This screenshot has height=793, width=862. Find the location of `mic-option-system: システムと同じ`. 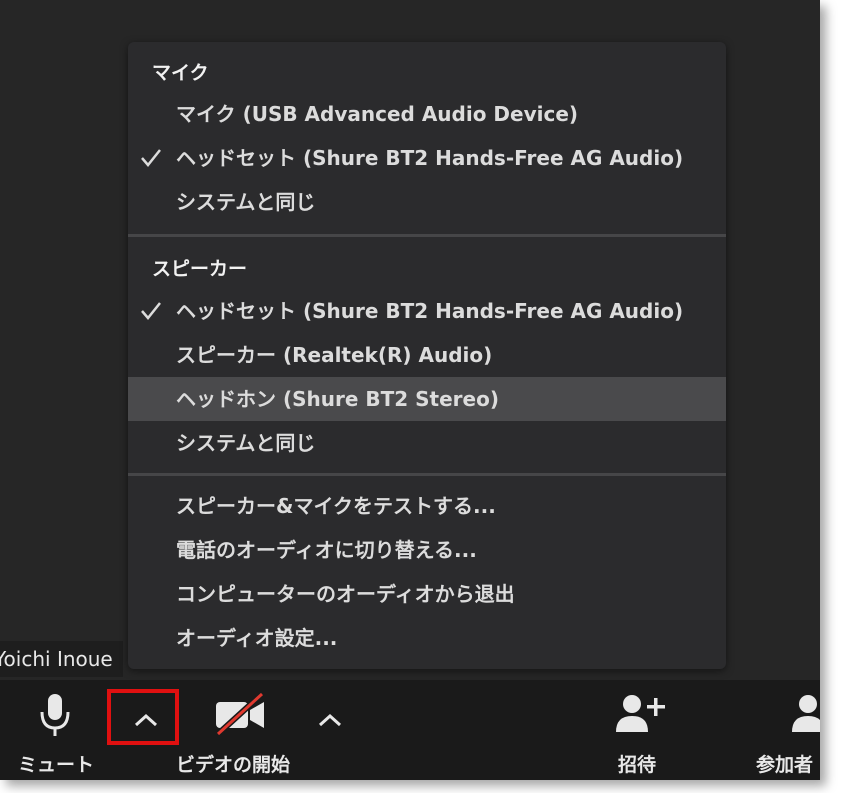

mic-option-system: システムと同じ is located at coordinates (427, 202).